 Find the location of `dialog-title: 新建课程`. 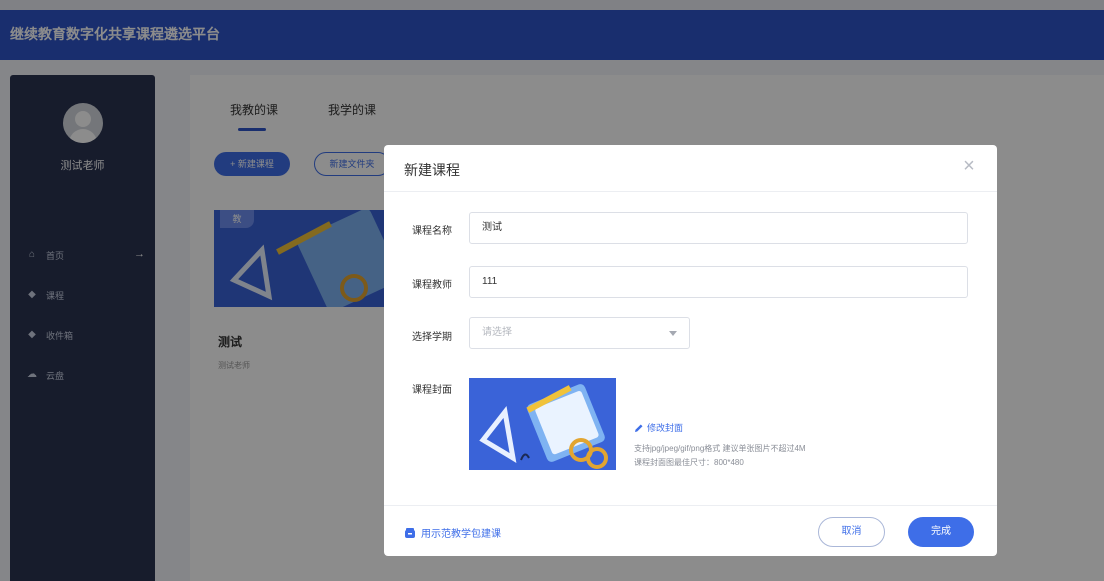

dialog-title: 新建课程 is located at coordinates (432, 170).